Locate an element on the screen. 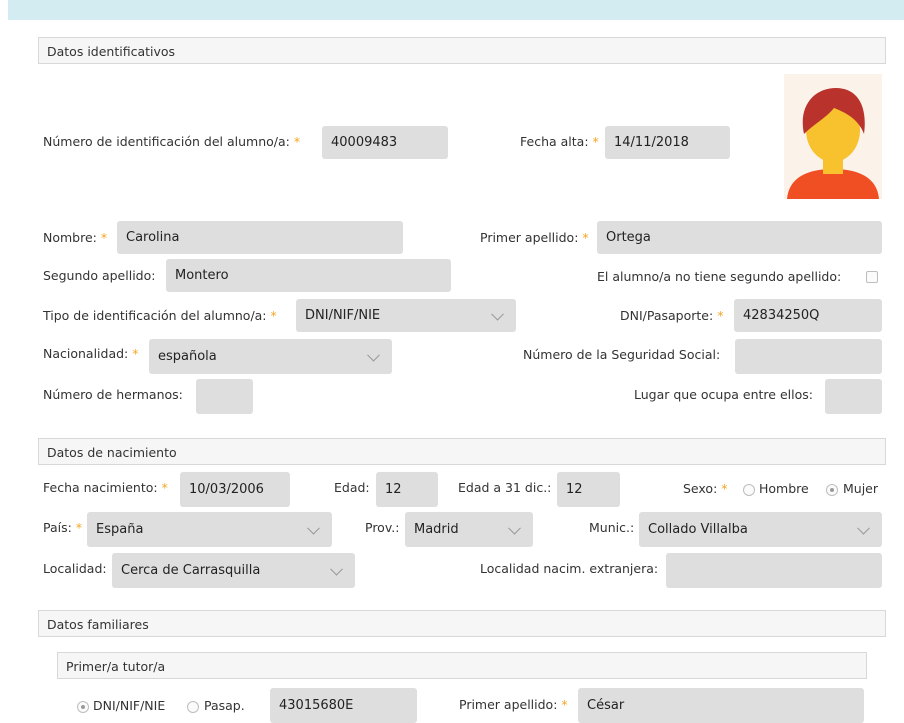 This screenshot has height=723, width=904. localidad-select: Cerca de Carrasquilla is located at coordinates (233, 570).